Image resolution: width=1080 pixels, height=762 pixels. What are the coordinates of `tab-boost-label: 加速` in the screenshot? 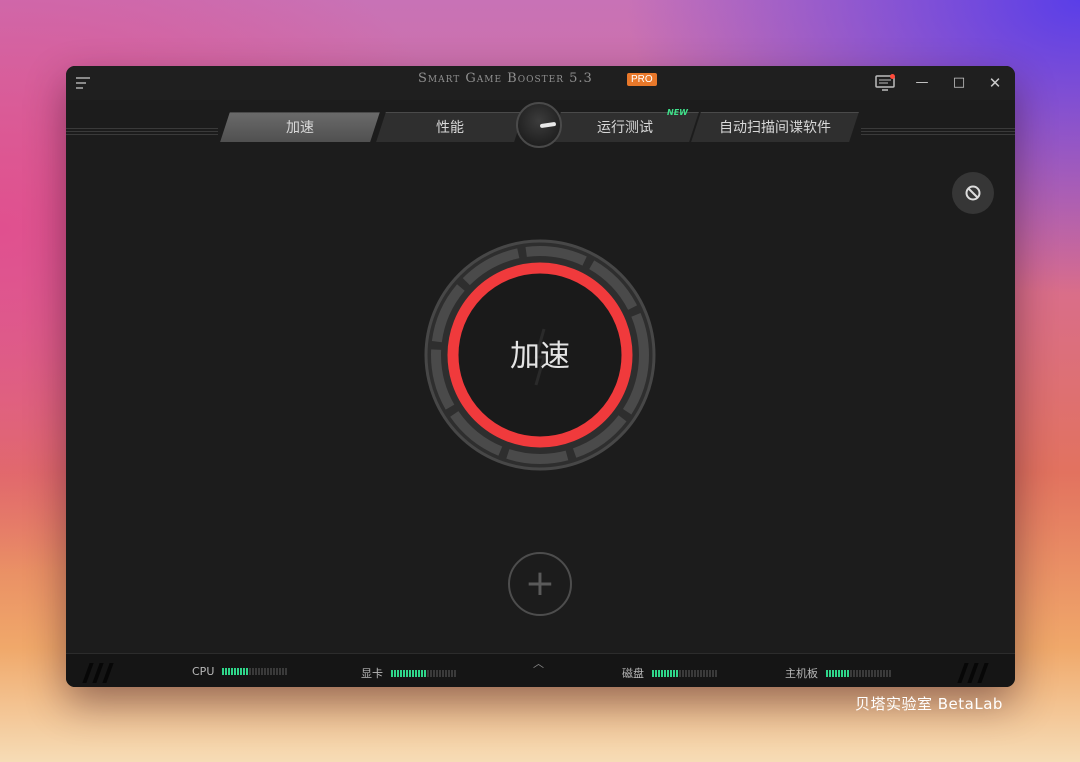 It's located at (300, 128).